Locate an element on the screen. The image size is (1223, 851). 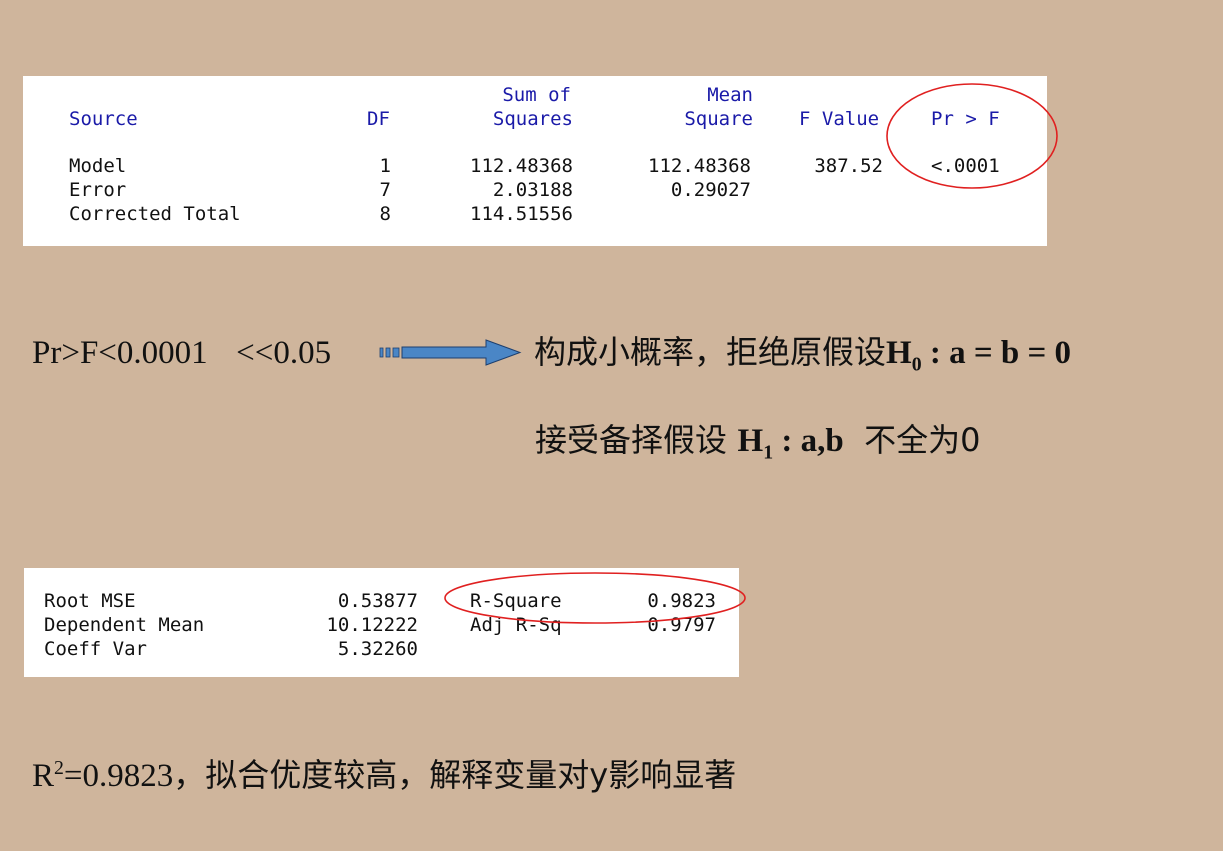
compare-text: <<0.05 is located at coordinates (284, 353).